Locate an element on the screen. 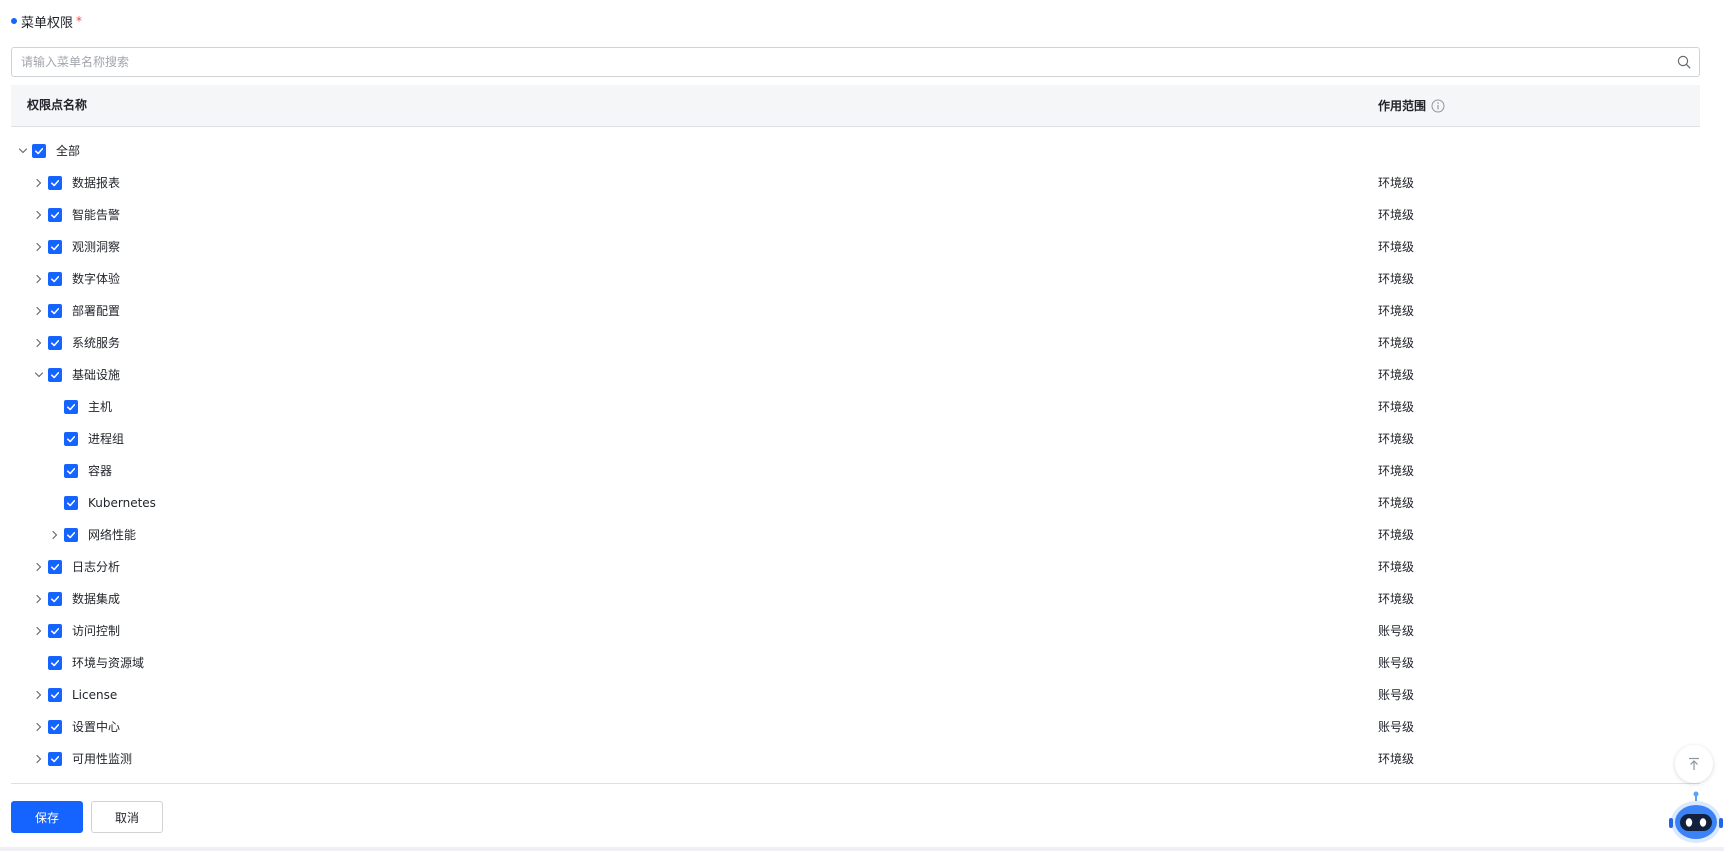  tree-row: 进程组 环境级 is located at coordinates (855, 439).